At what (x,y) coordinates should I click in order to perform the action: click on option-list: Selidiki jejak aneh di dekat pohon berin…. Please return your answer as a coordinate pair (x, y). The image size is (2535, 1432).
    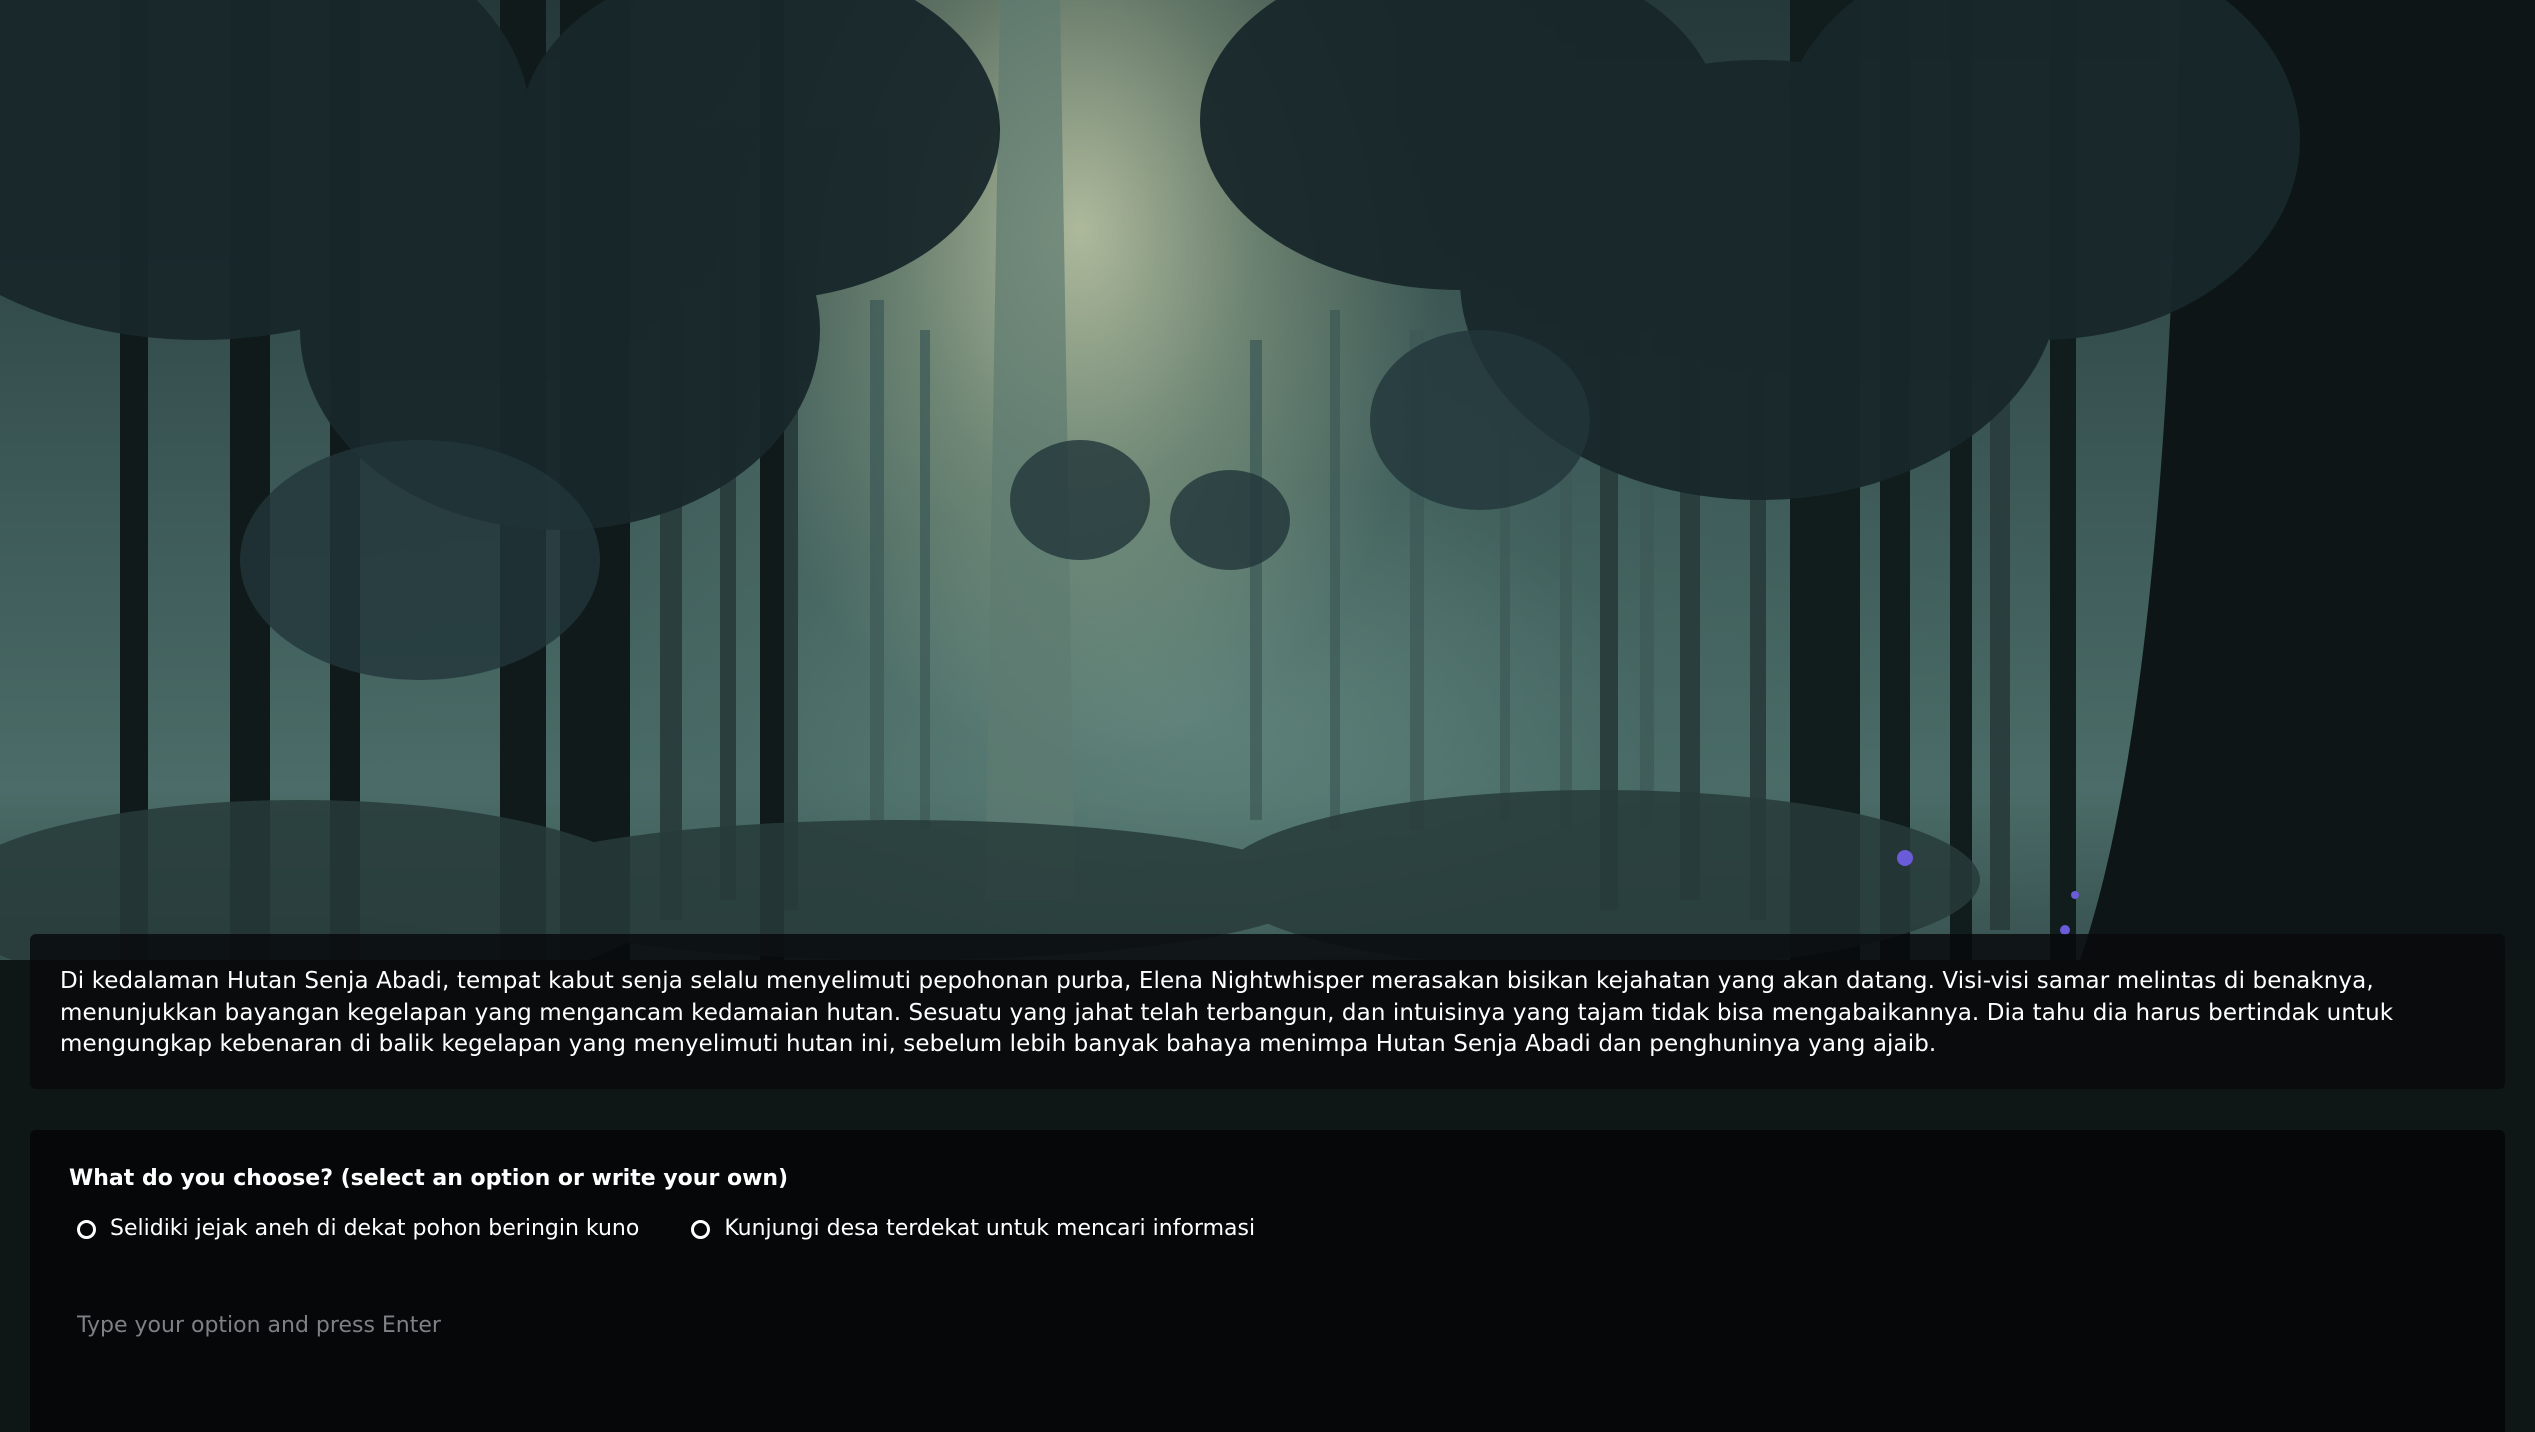
    Looking at the image, I should click on (1267, 1229).